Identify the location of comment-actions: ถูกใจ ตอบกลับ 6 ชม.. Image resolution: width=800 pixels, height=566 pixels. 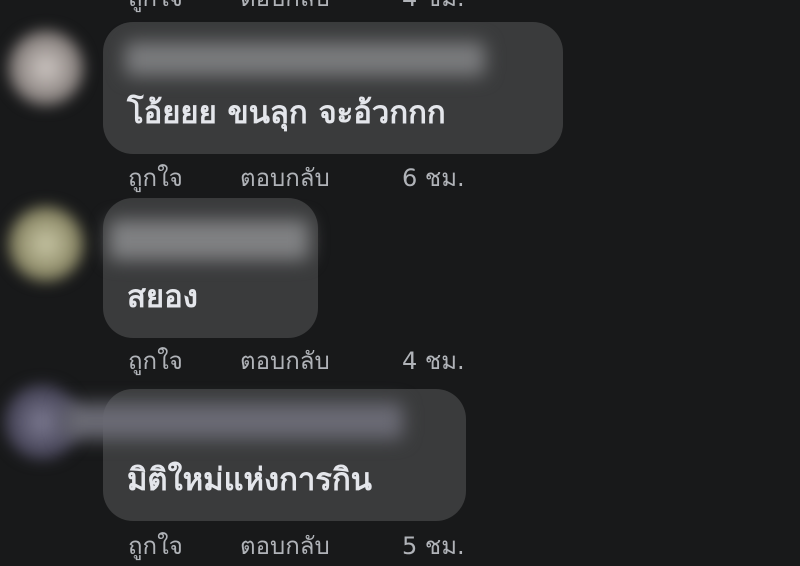
(296, 178).